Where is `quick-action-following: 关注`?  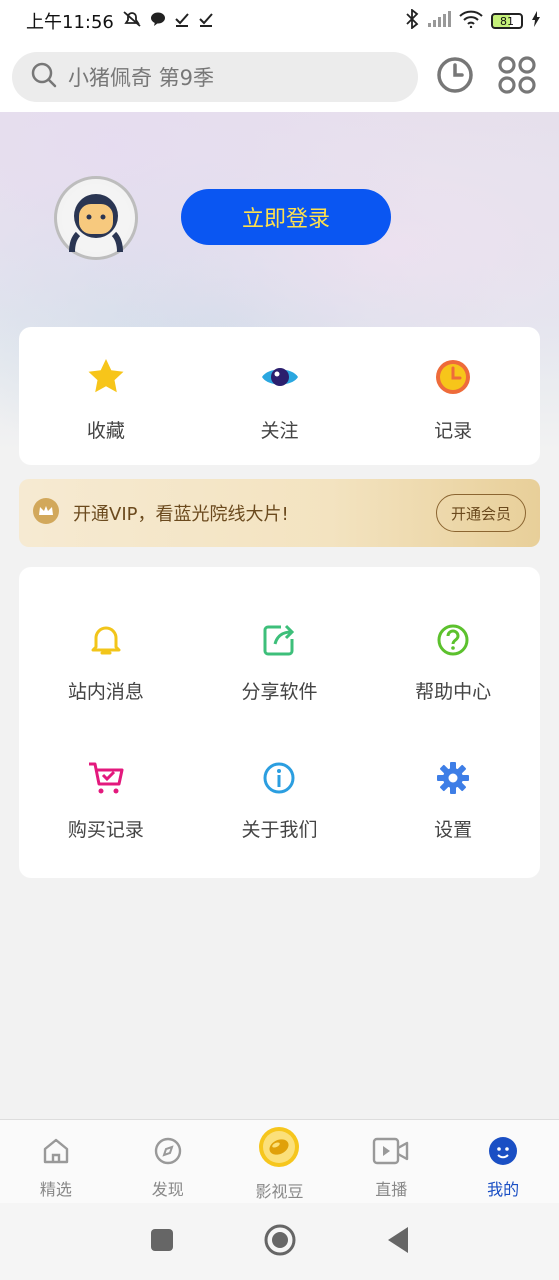
quick-action-following: 关注 is located at coordinates (280, 396).